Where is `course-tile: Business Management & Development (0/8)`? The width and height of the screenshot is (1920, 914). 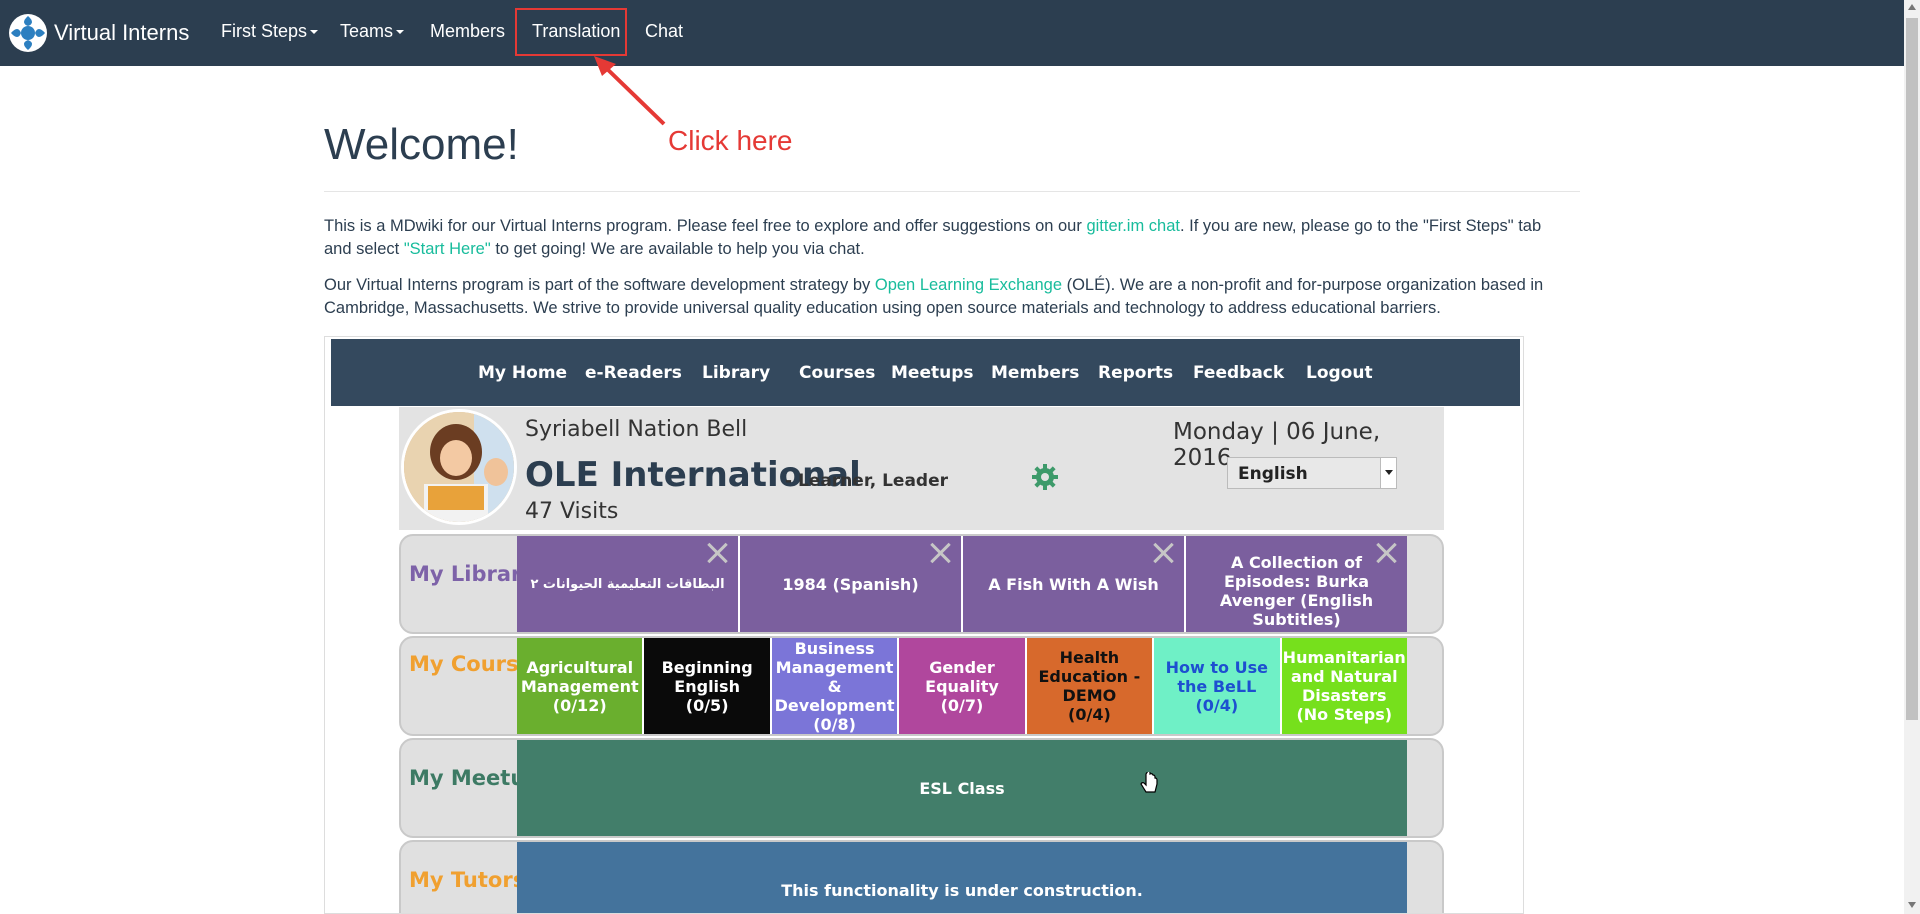 course-tile: Business Management & Development (0/8) is located at coordinates (835, 686).